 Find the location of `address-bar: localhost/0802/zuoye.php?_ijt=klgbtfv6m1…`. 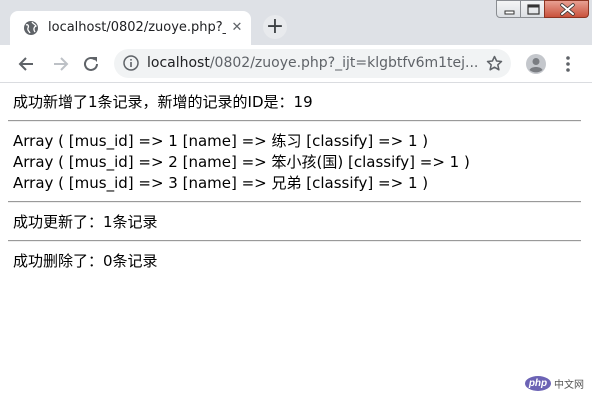

address-bar: localhost/0802/zuoye.php?_ijt=klgbtfv6m1… is located at coordinates (312, 63).